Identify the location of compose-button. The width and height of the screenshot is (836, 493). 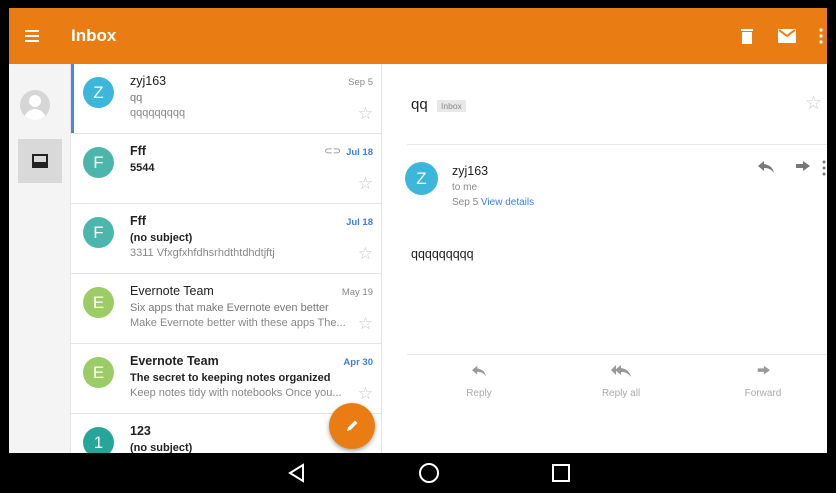
(352, 426).